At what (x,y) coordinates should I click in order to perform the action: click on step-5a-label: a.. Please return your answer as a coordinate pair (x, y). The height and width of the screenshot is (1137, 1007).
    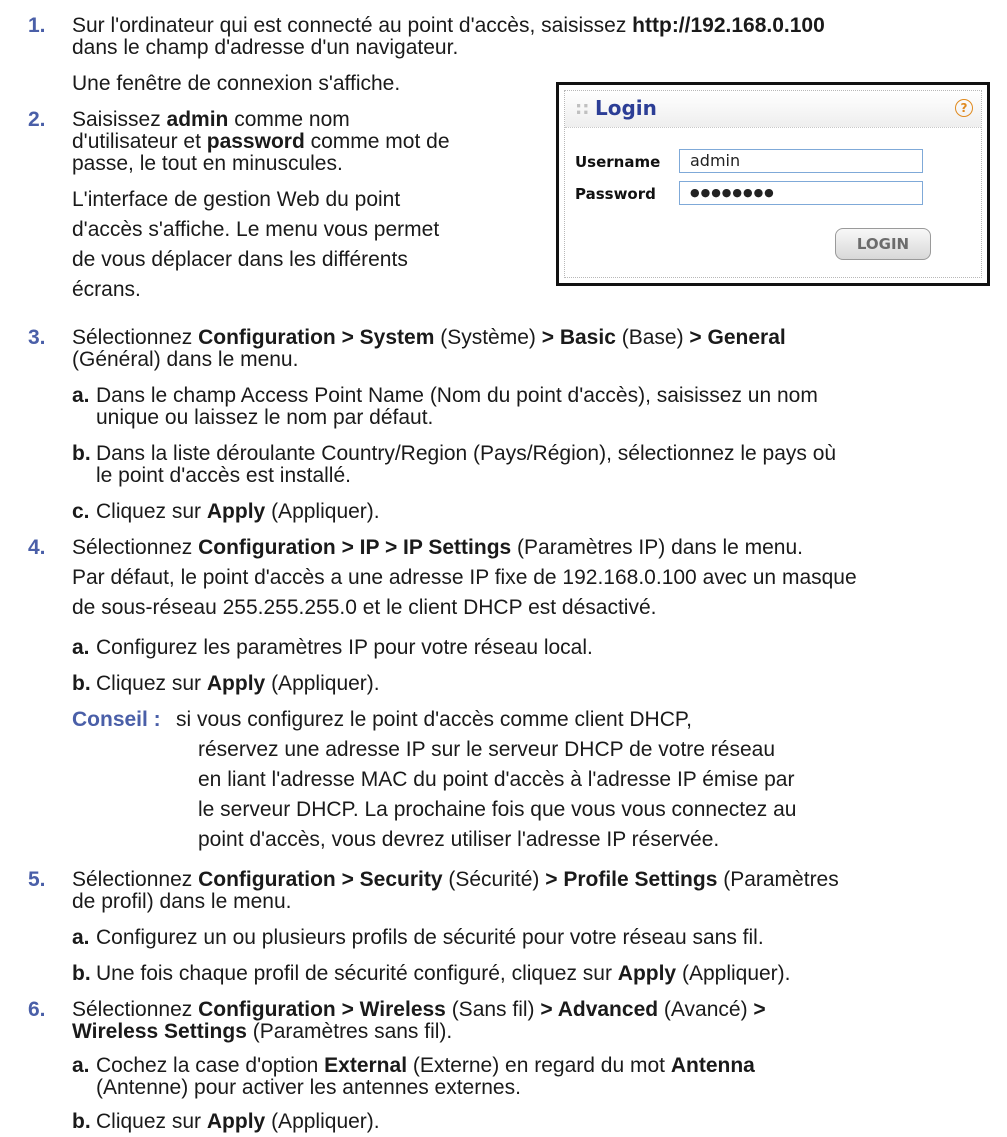
    Looking at the image, I should click on (81, 937).